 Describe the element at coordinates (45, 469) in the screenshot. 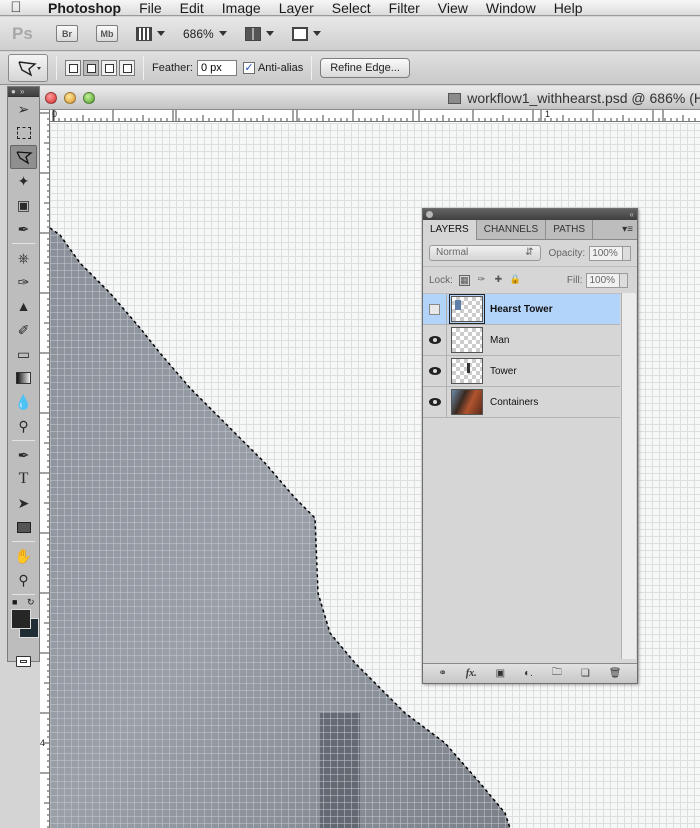

I see `vertical-ruler: 4` at that location.